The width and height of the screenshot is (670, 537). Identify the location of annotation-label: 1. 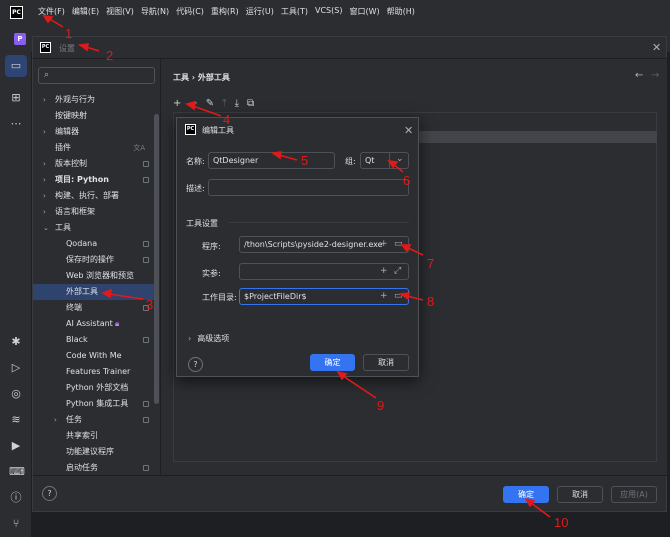
(69, 33).